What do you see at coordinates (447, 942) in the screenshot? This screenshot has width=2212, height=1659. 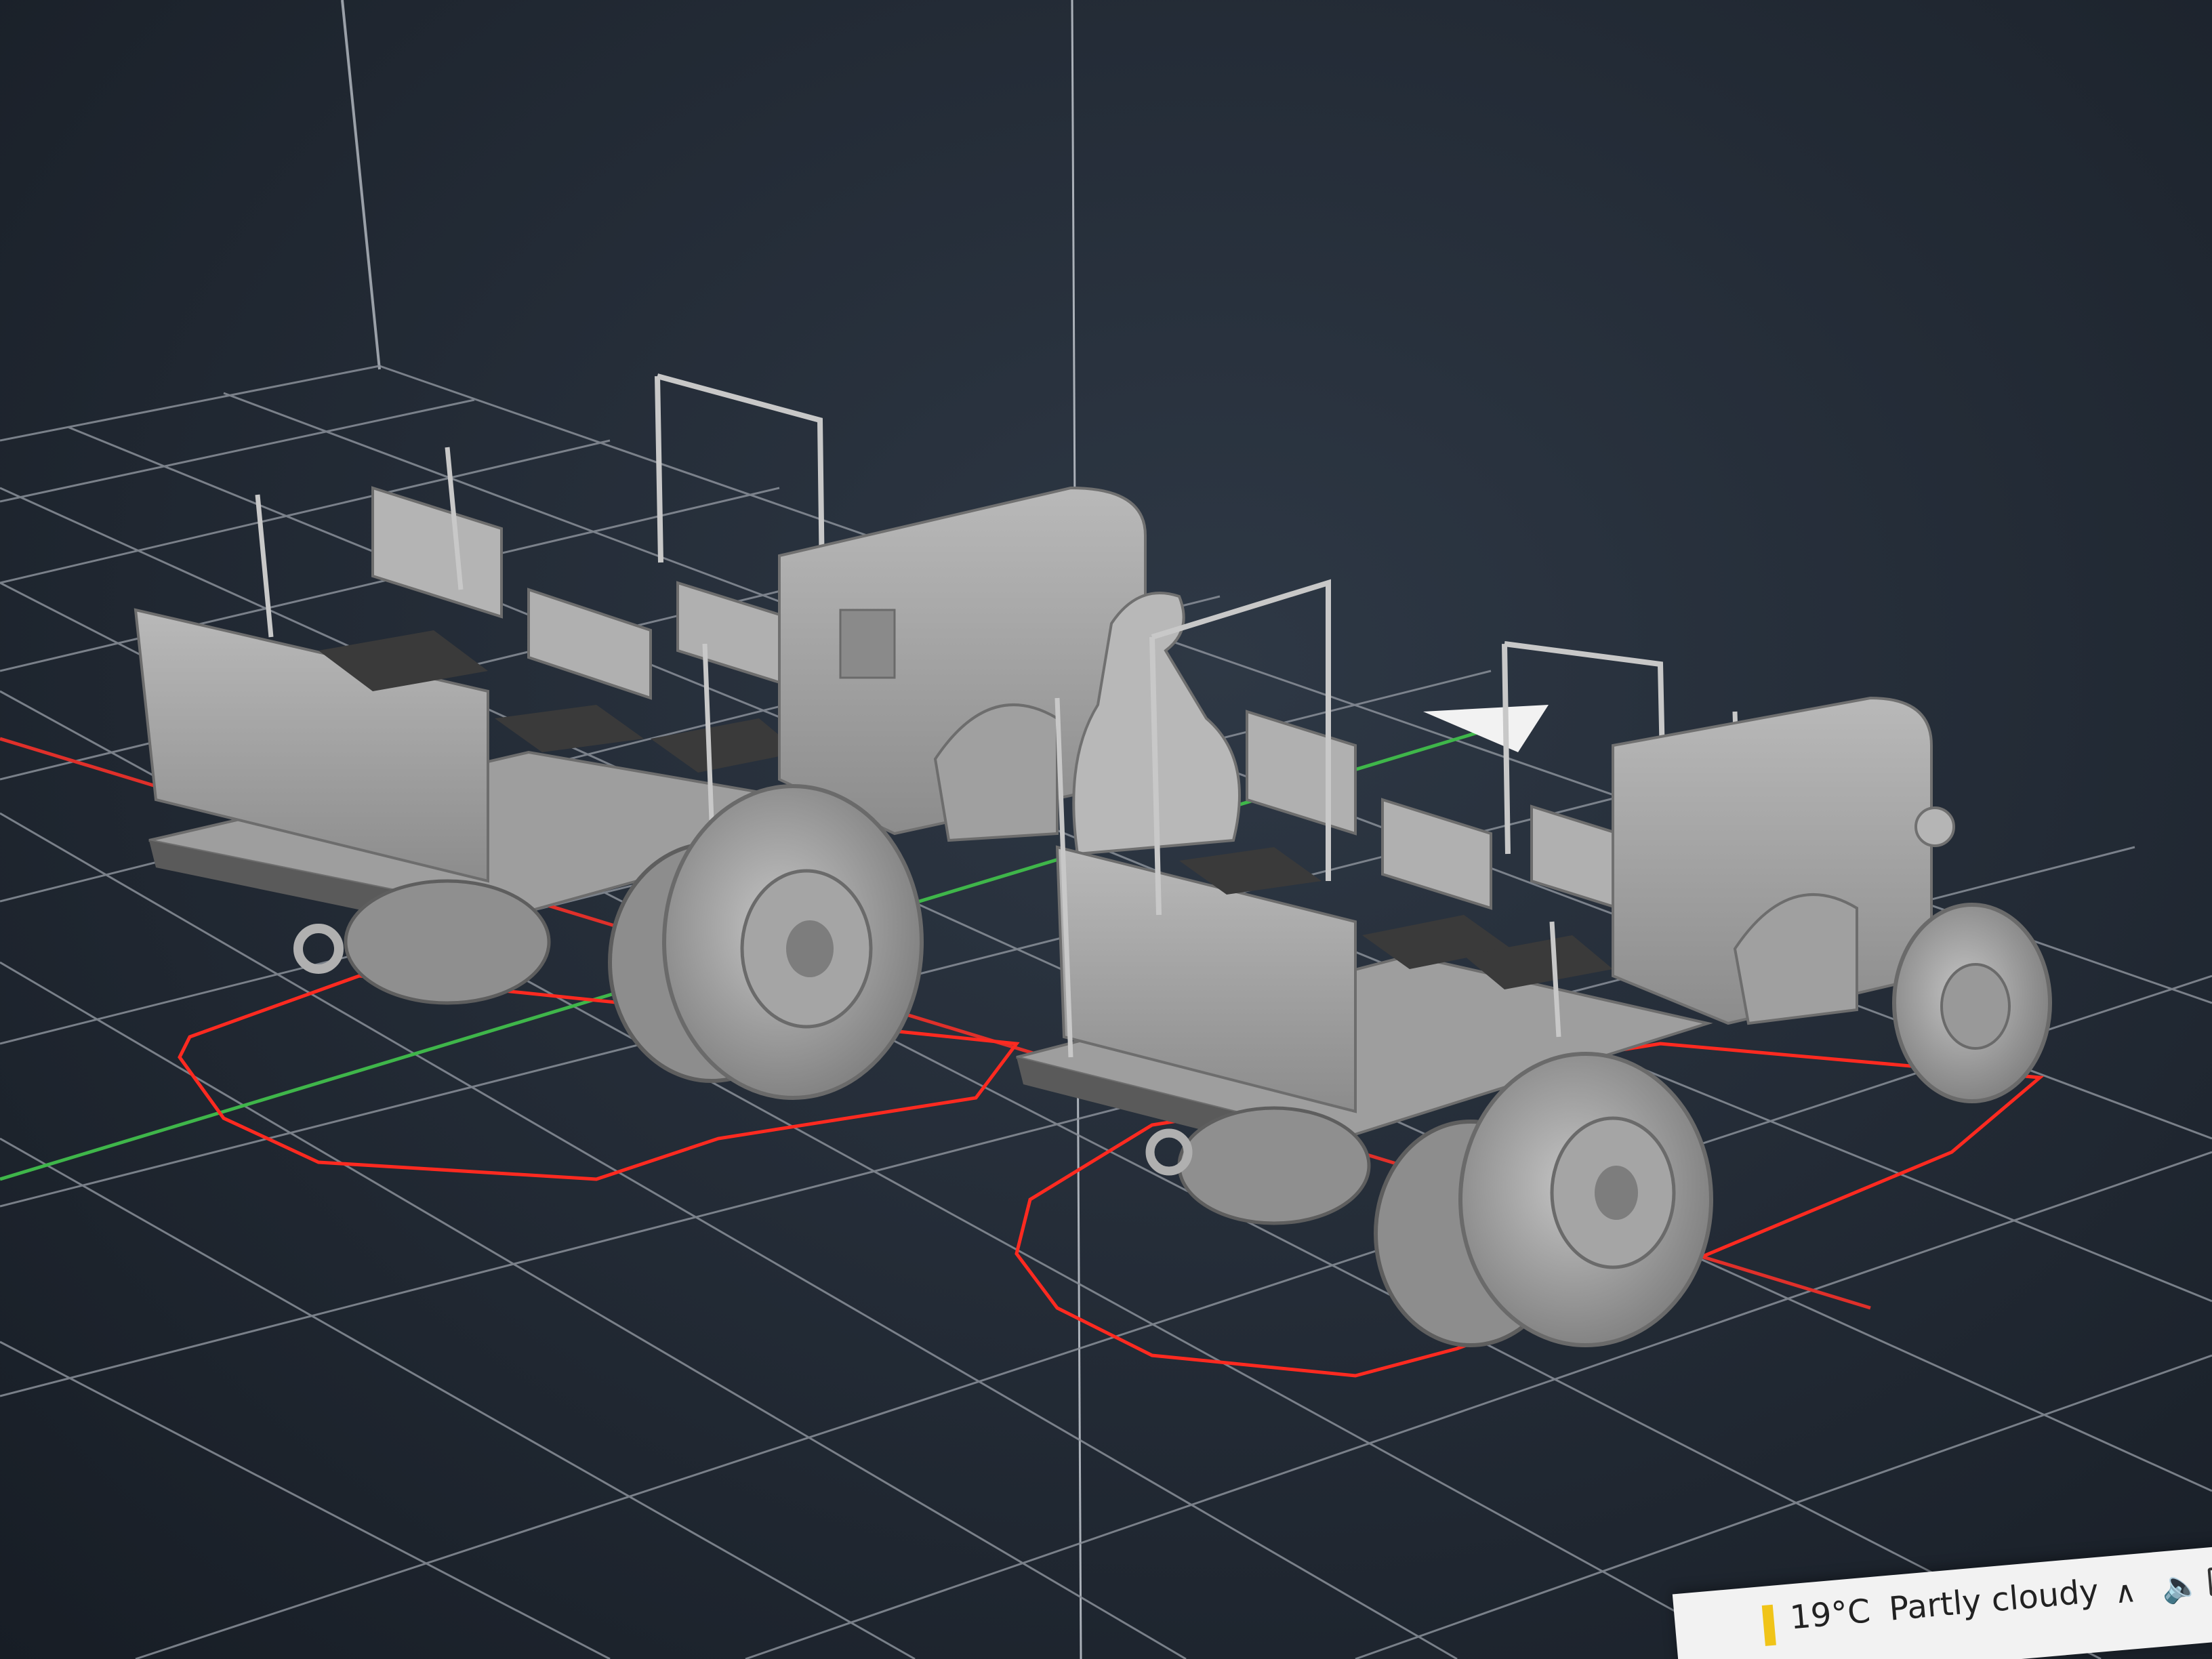 I see `tractor-1-hitch-wheel` at bounding box center [447, 942].